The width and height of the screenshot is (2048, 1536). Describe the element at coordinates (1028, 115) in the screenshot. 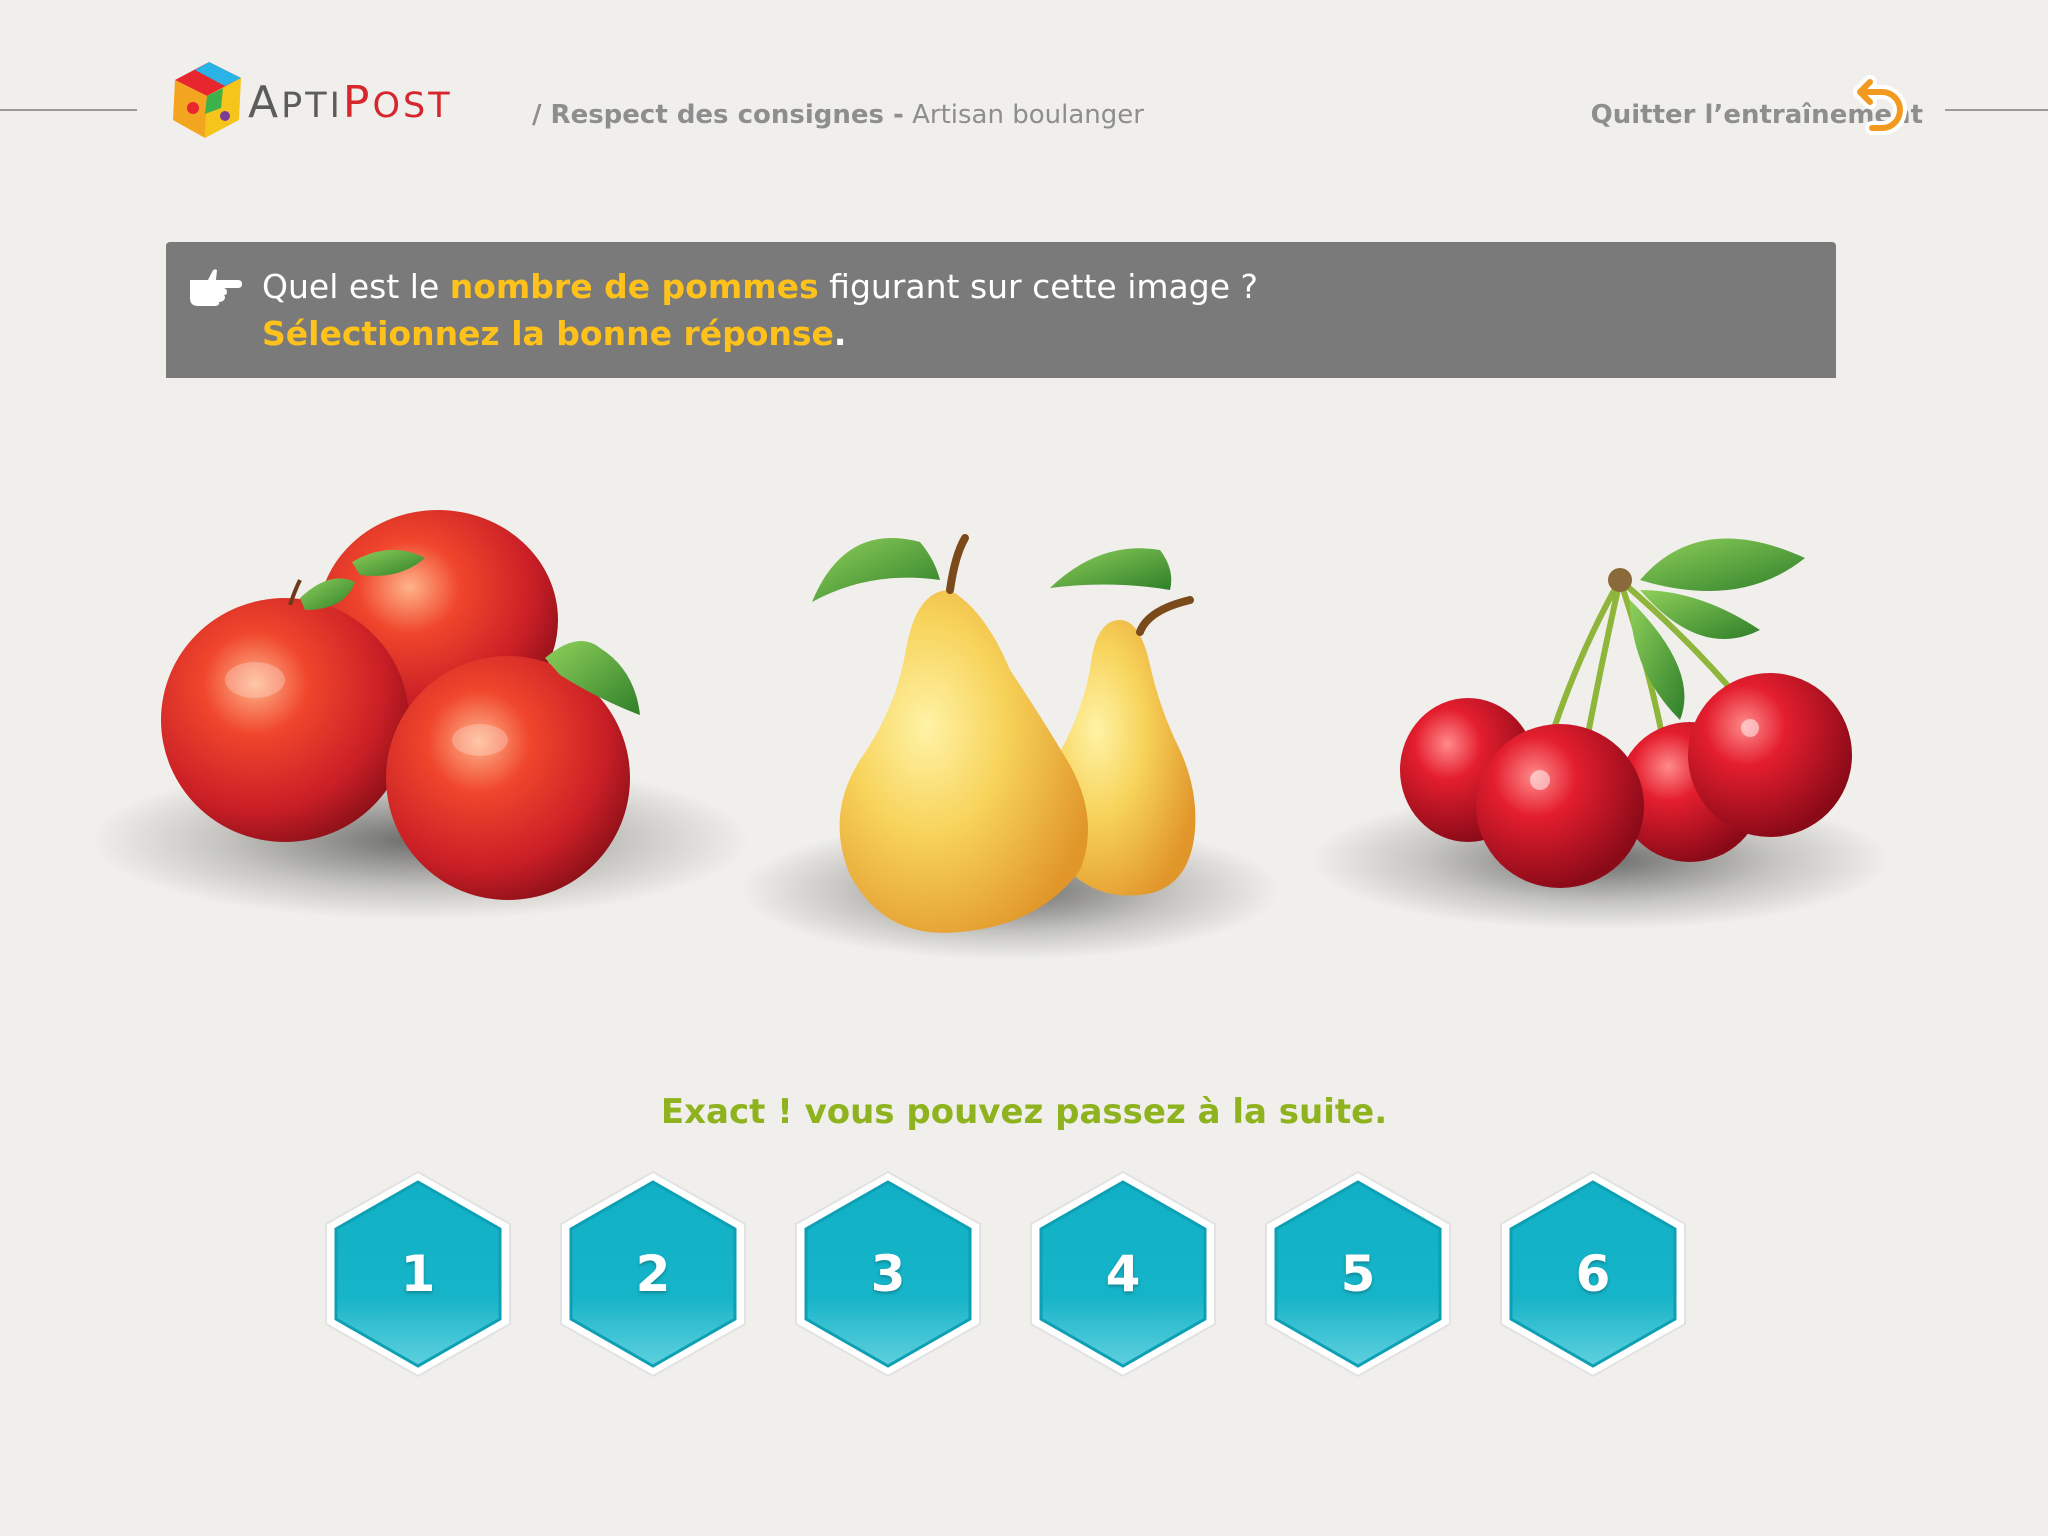

I see `breadcrumb-context: Artisan boulanger` at that location.